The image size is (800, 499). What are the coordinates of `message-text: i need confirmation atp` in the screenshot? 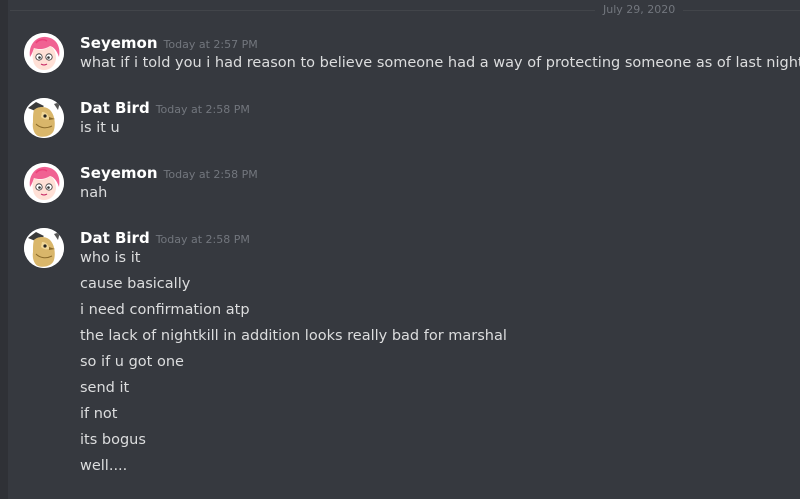 It's located at (165, 310).